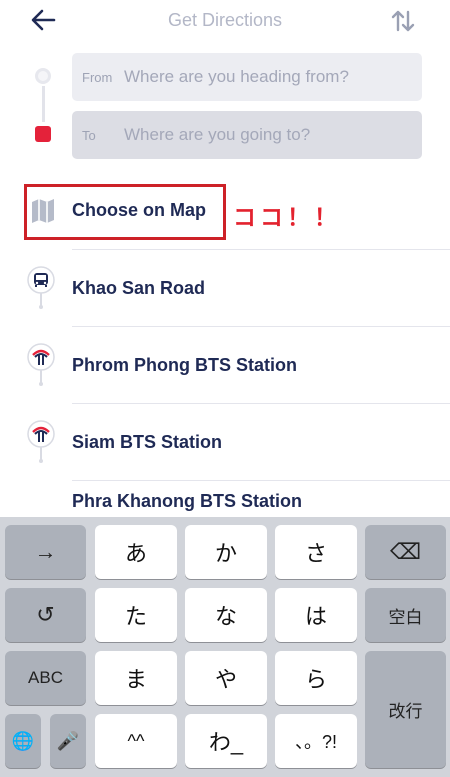  I want to click on undo-key: ↺, so click(45, 615).